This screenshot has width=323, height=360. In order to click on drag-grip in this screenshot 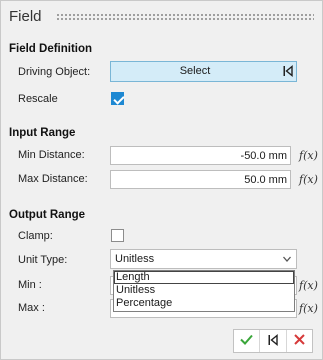, I will do `click(185, 17)`.